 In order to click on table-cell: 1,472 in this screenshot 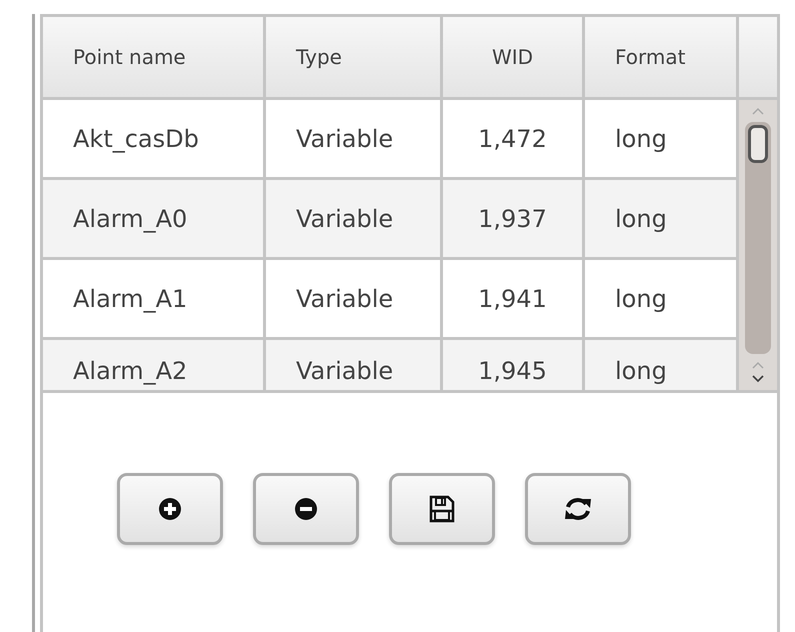, I will do `click(514, 138)`.